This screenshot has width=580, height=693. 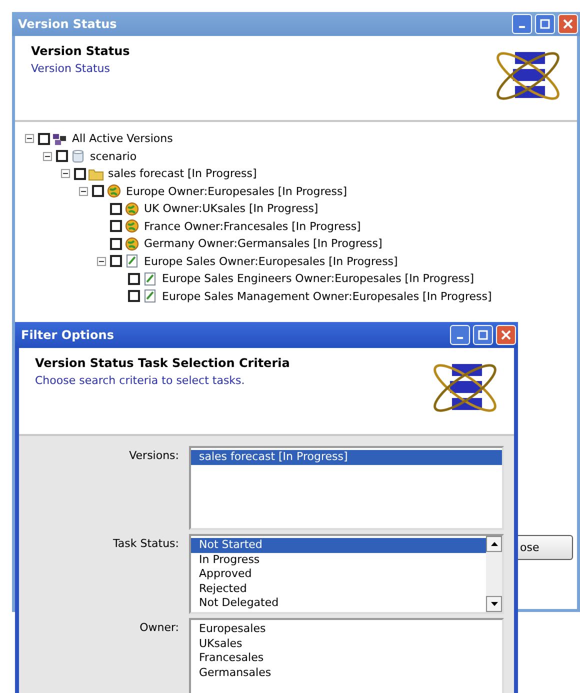 I want to click on down-arrow-icon, so click(x=494, y=604).